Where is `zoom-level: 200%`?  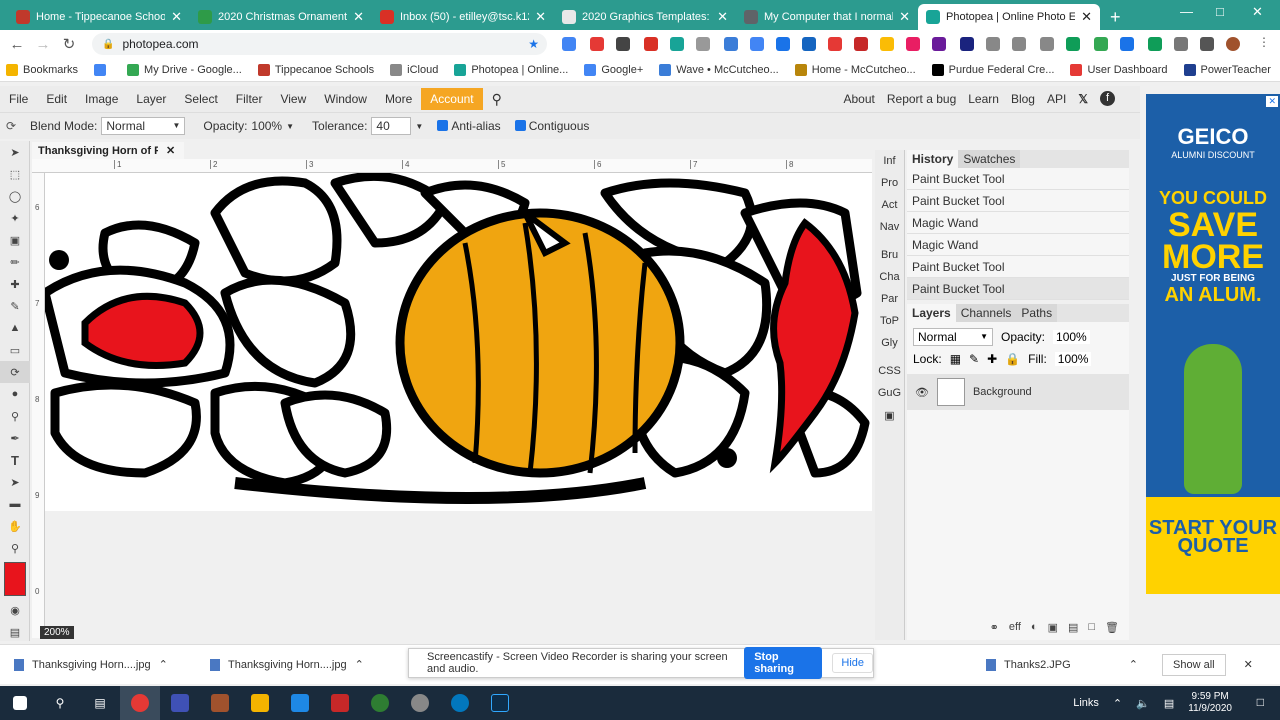
zoom-level: 200% is located at coordinates (57, 632).